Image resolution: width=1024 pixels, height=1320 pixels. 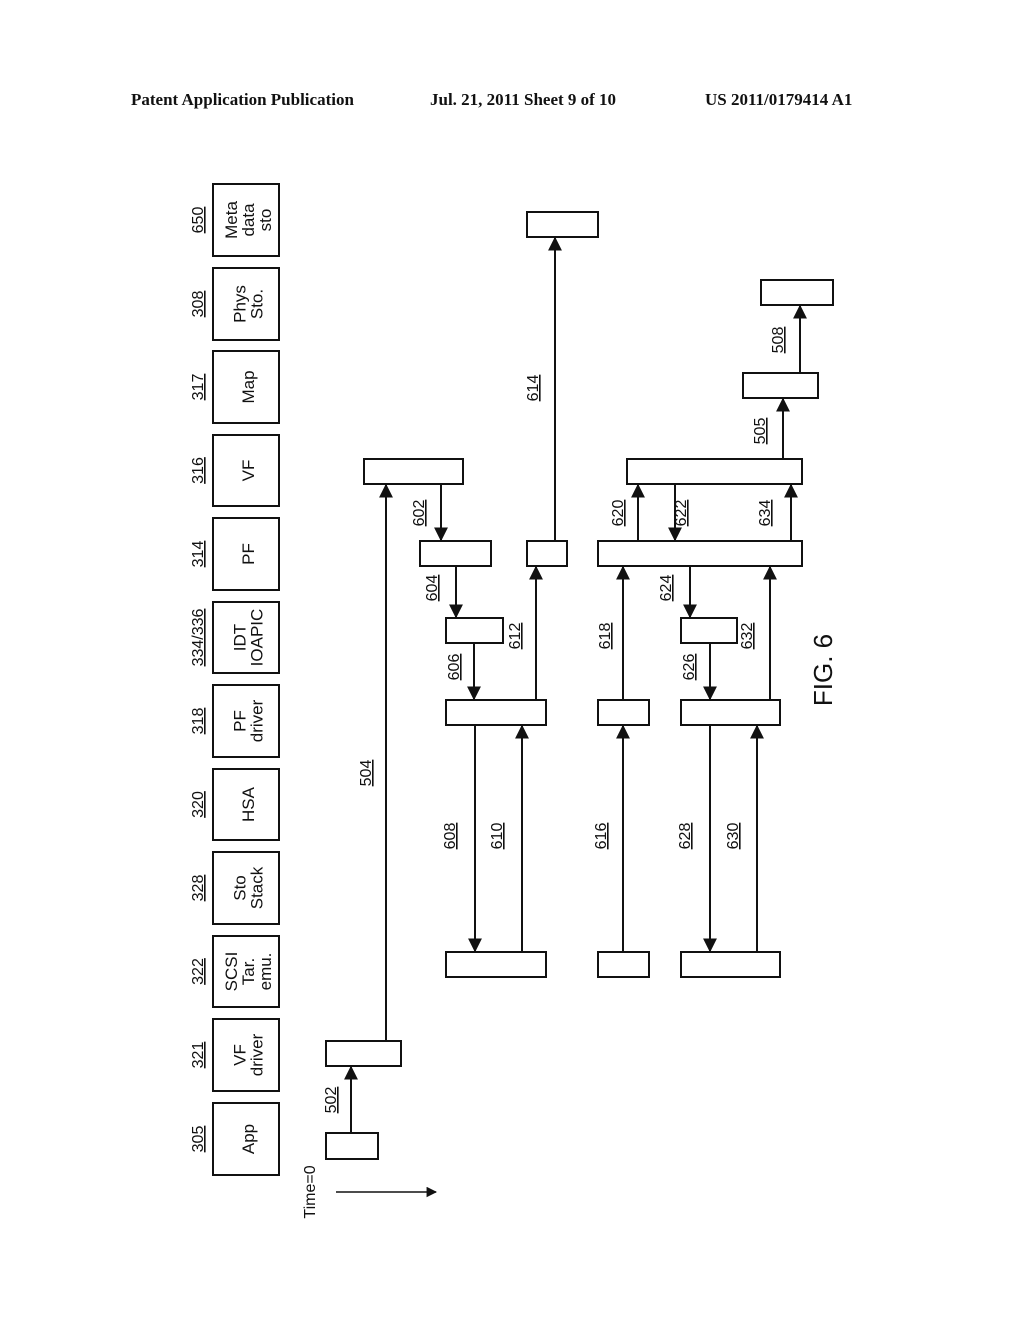 What do you see at coordinates (257, 304) in the screenshot?
I see `lane-label: Sto.` at bounding box center [257, 304].